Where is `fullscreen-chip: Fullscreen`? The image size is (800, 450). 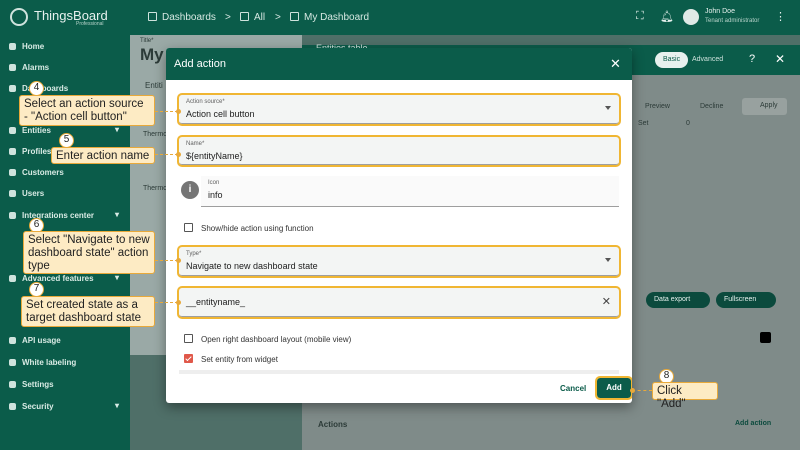
fullscreen-chip: Fullscreen is located at coordinates (746, 300).